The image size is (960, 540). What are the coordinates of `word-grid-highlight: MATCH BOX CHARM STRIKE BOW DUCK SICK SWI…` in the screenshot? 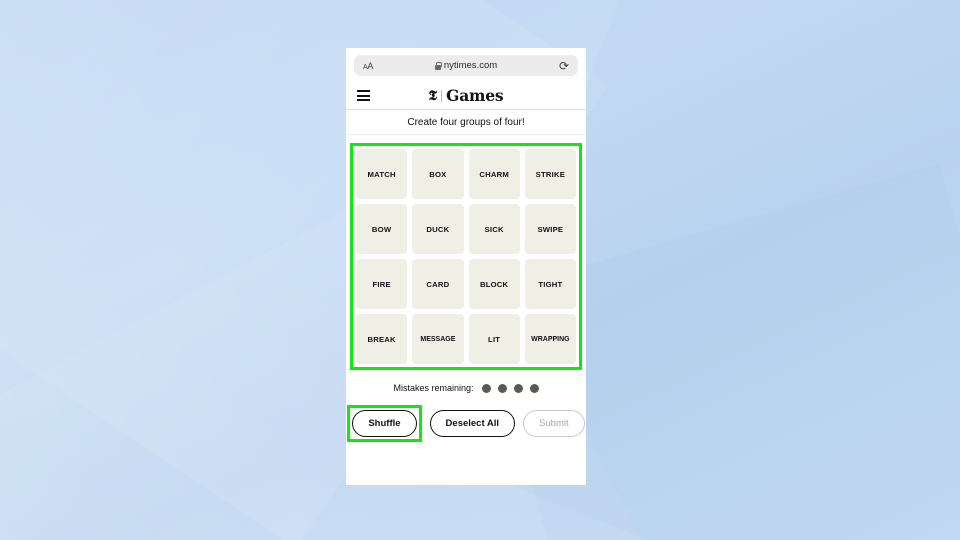 It's located at (466, 256).